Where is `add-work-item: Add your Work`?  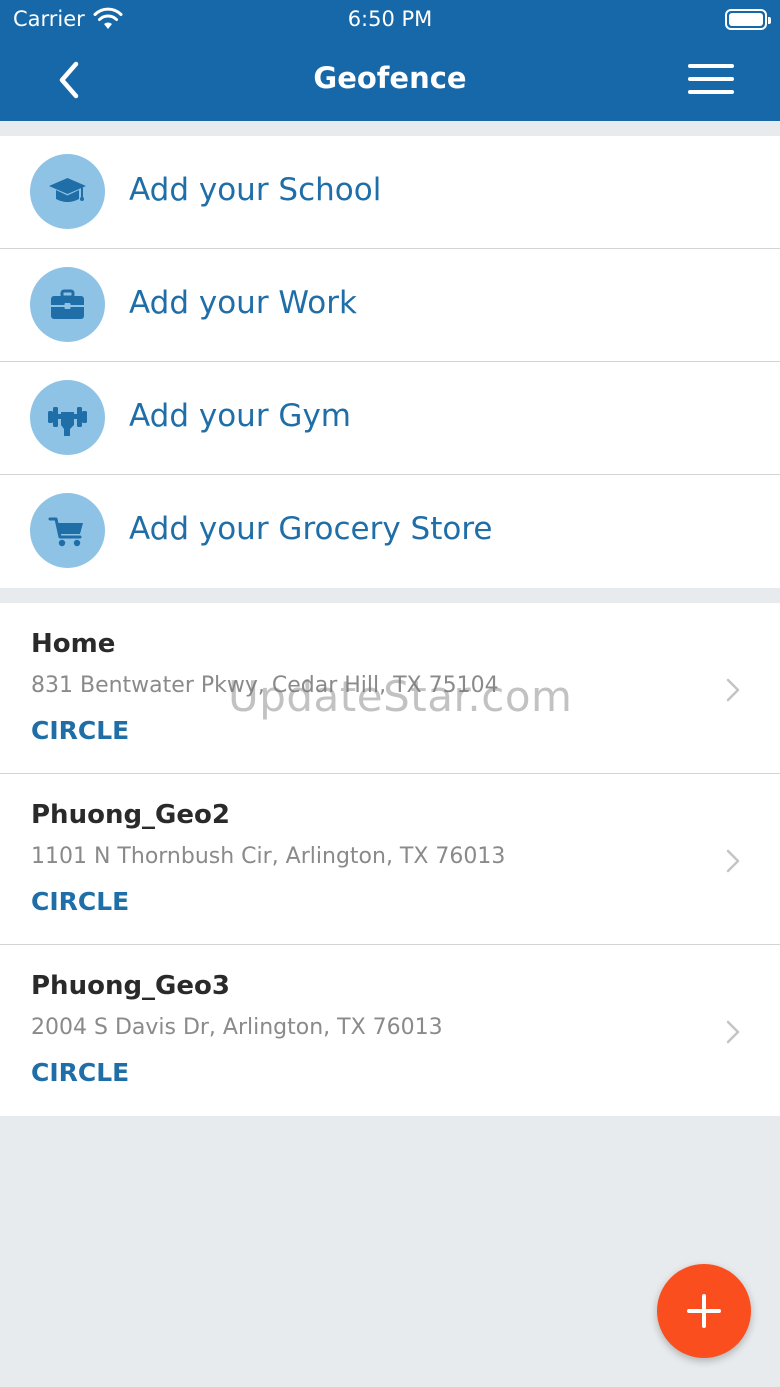 add-work-item: Add your Work is located at coordinates (390, 305).